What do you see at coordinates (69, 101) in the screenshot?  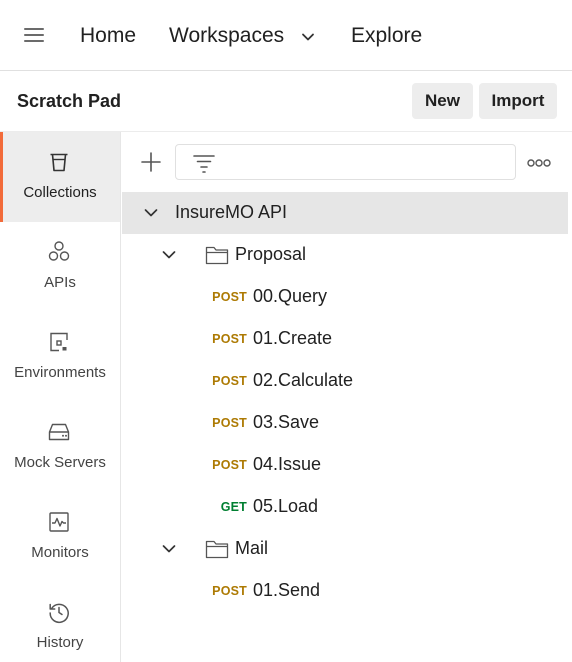 I see `page-title: Scratch Pad` at bounding box center [69, 101].